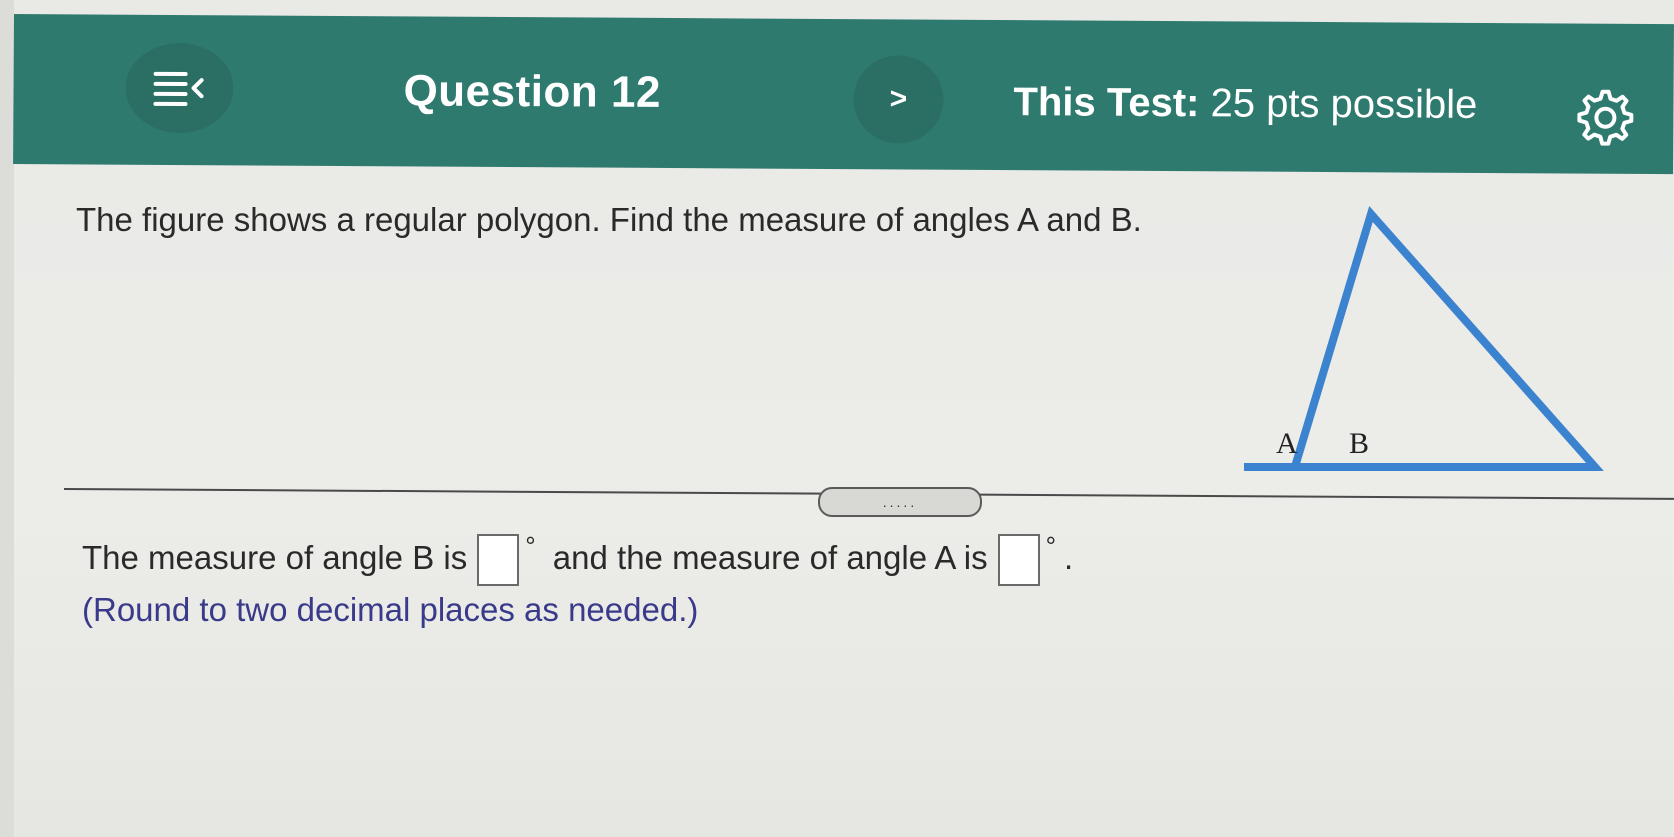 The image size is (1674, 837). I want to click on angle-b-label: B, so click(1359, 443).